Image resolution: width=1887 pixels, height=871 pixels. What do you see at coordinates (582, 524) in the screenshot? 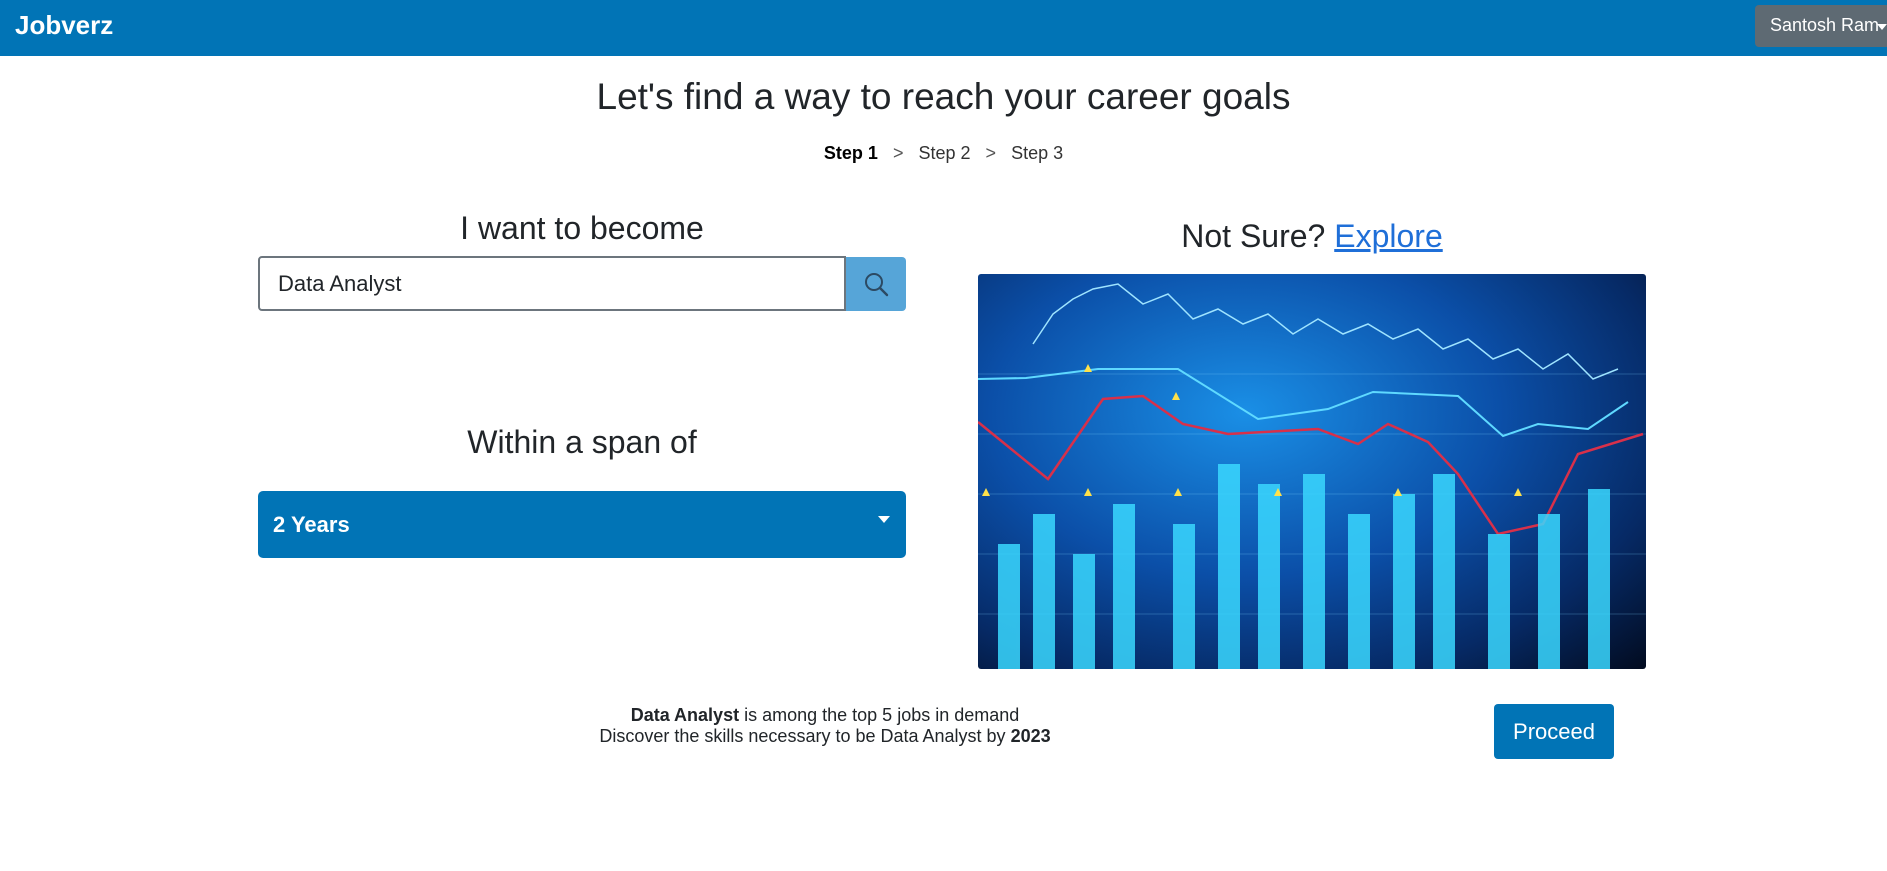
I see `duration-select: 2 Years` at bounding box center [582, 524].